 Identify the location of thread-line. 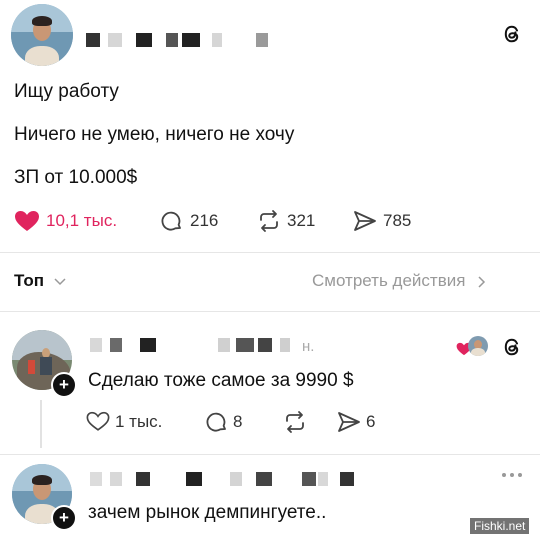
(41, 424).